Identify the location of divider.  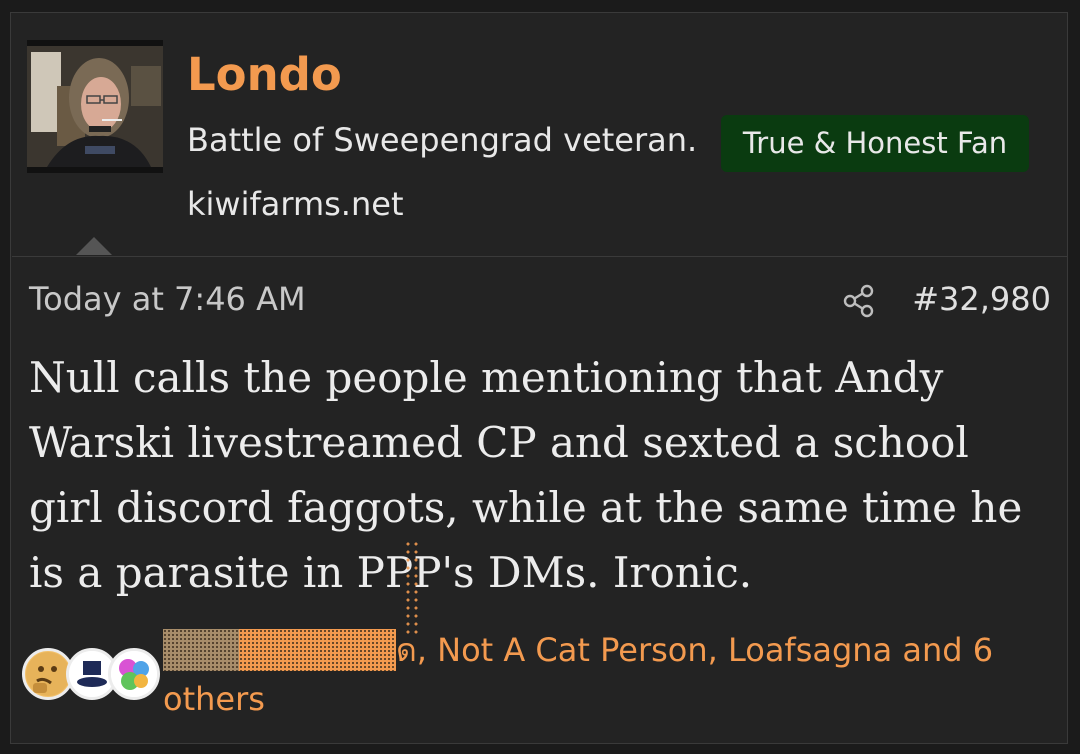
(540, 256).